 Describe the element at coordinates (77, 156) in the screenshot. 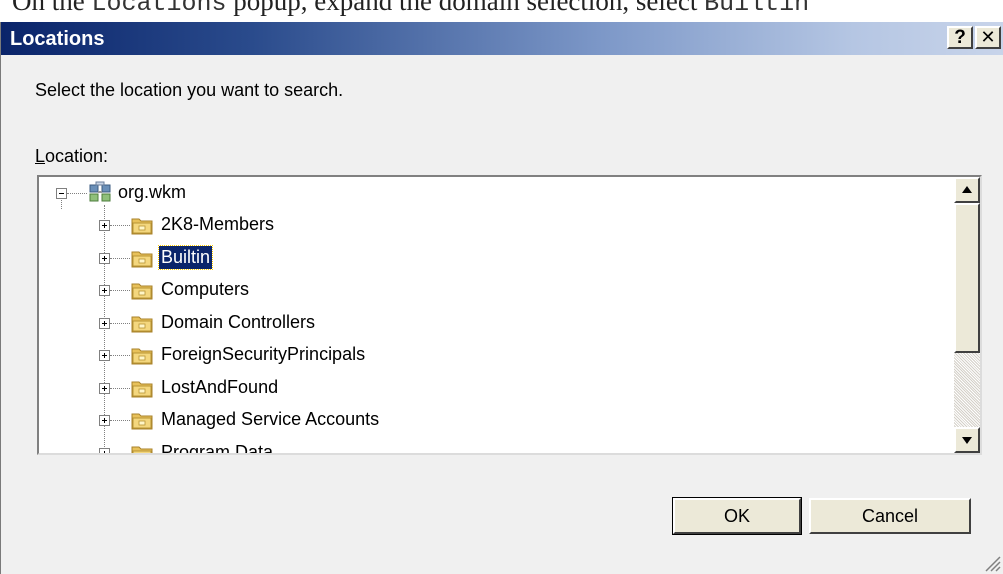

I see `location-label-text: ocation:` at that location.